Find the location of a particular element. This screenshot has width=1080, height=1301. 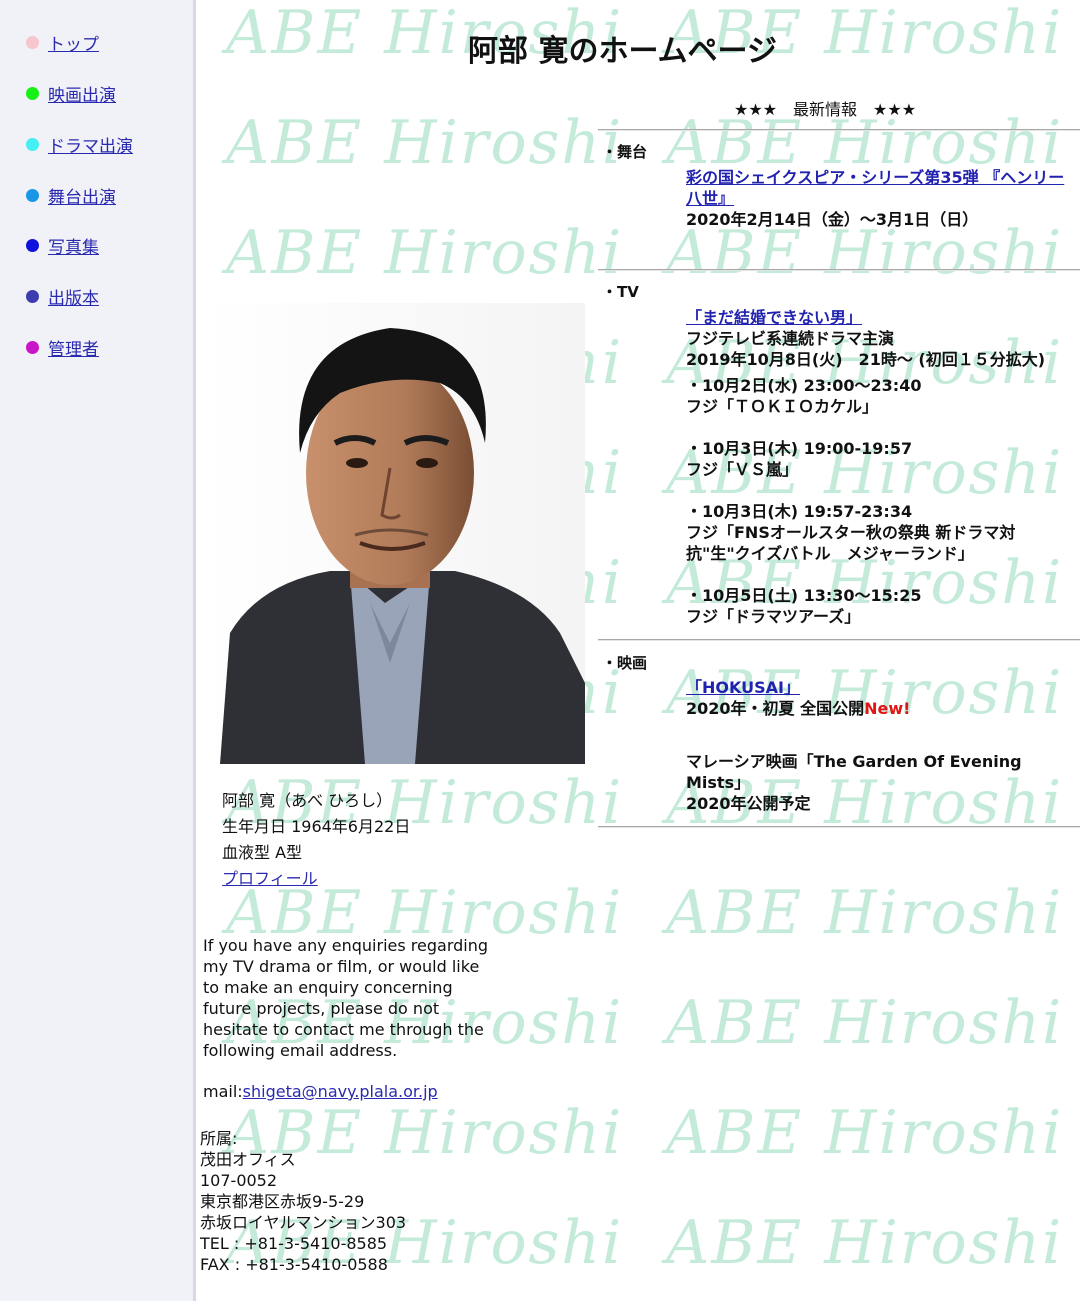

section-label-stage: ・舞台 is located at coordinates (625, 152).